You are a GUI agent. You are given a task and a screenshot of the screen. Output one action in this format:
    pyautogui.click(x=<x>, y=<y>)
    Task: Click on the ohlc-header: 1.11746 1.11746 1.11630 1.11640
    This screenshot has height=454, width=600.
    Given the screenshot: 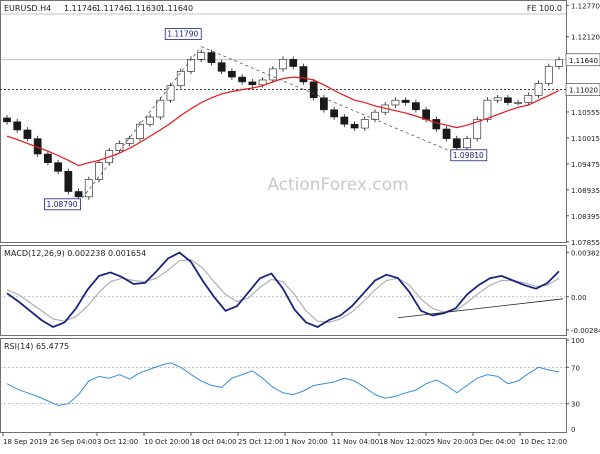 What is the action you would take?
    pyautogui.click(x=128, y=8)
    